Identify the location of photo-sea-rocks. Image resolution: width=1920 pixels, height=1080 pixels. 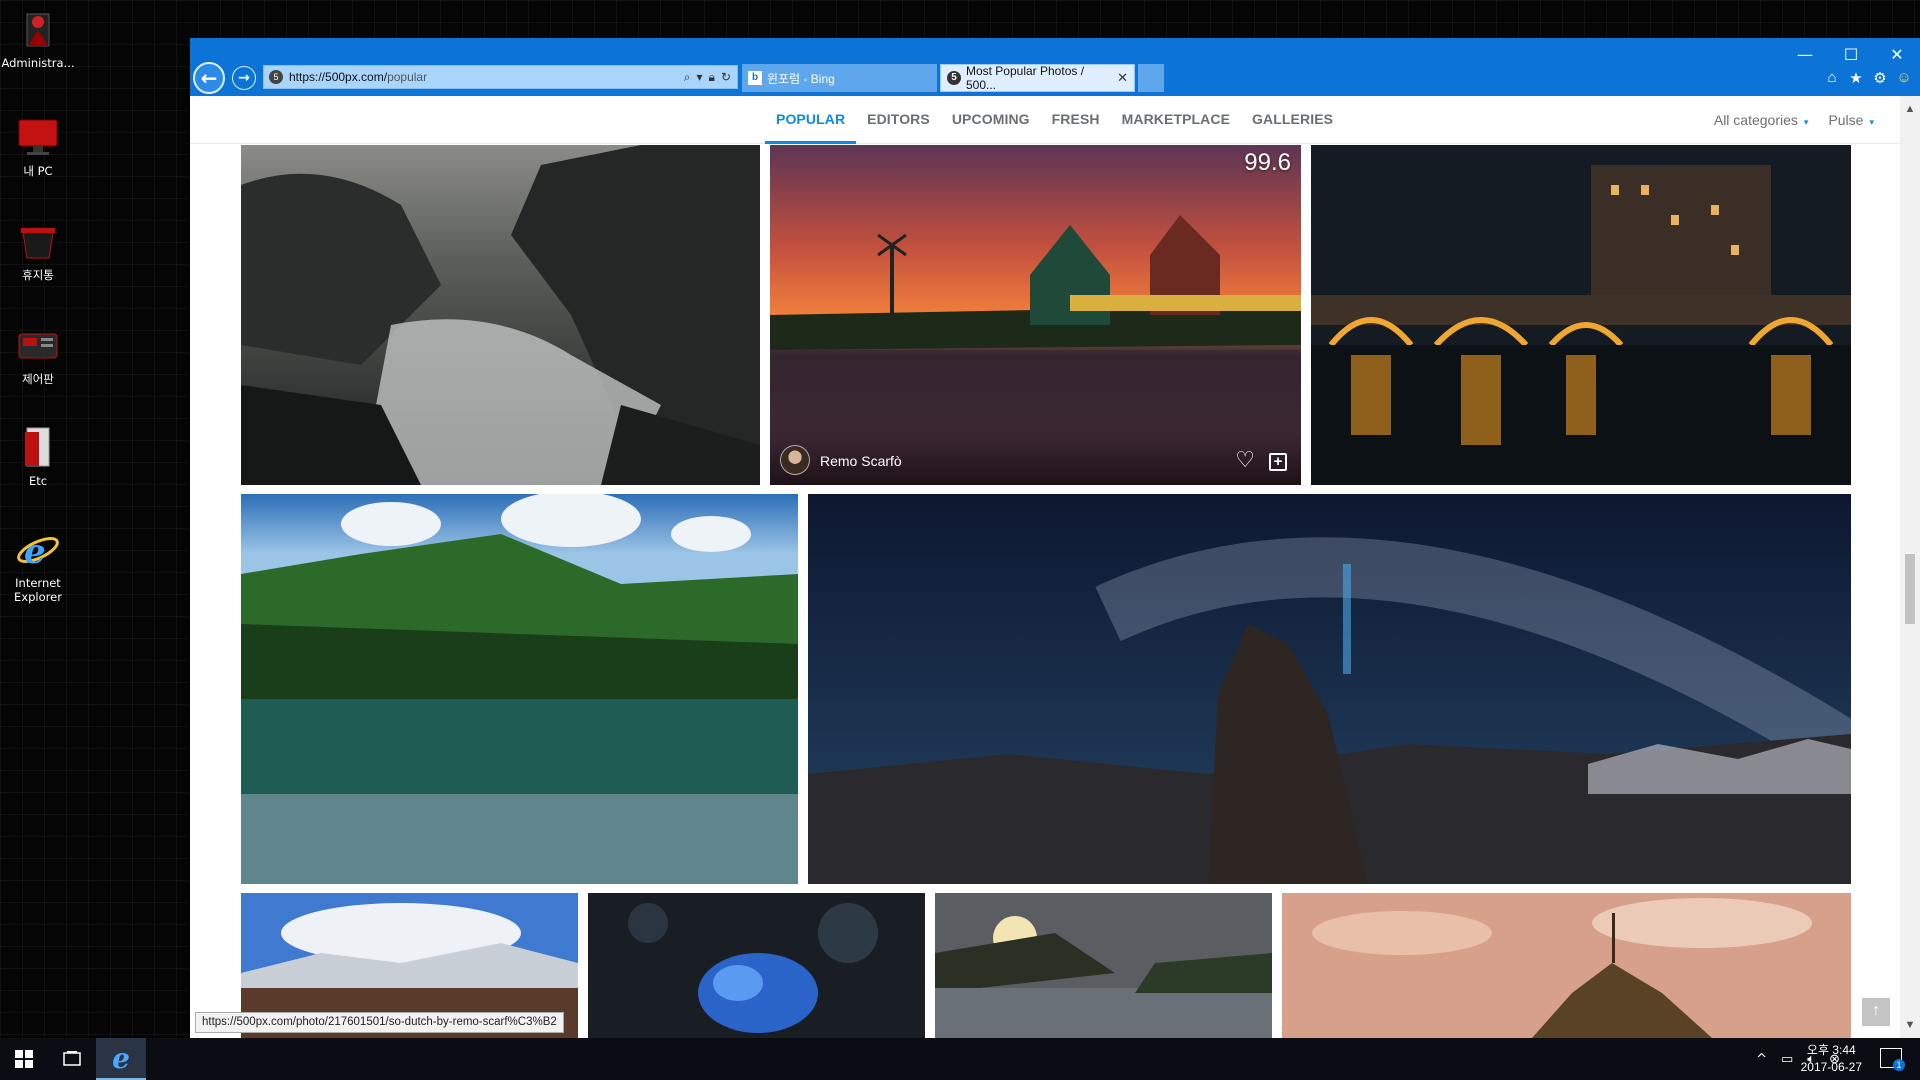
(500, 315).